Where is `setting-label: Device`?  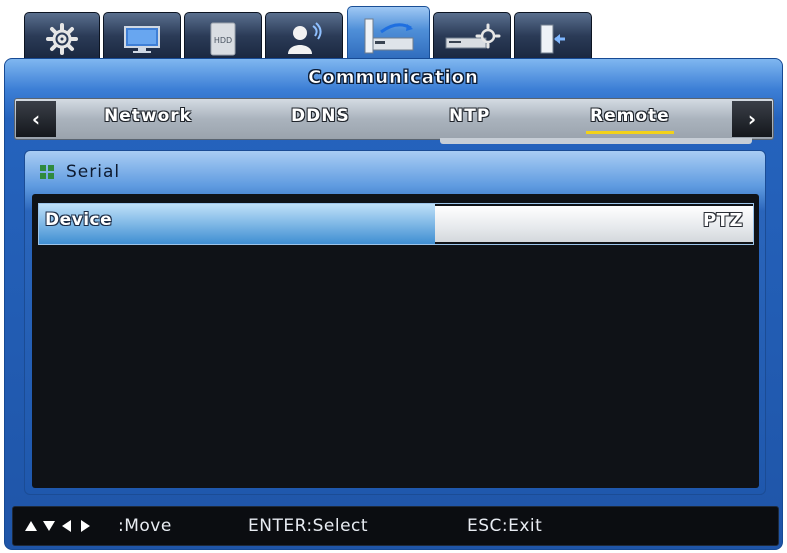 setting-label: Device is located at coordinates (79, 220).